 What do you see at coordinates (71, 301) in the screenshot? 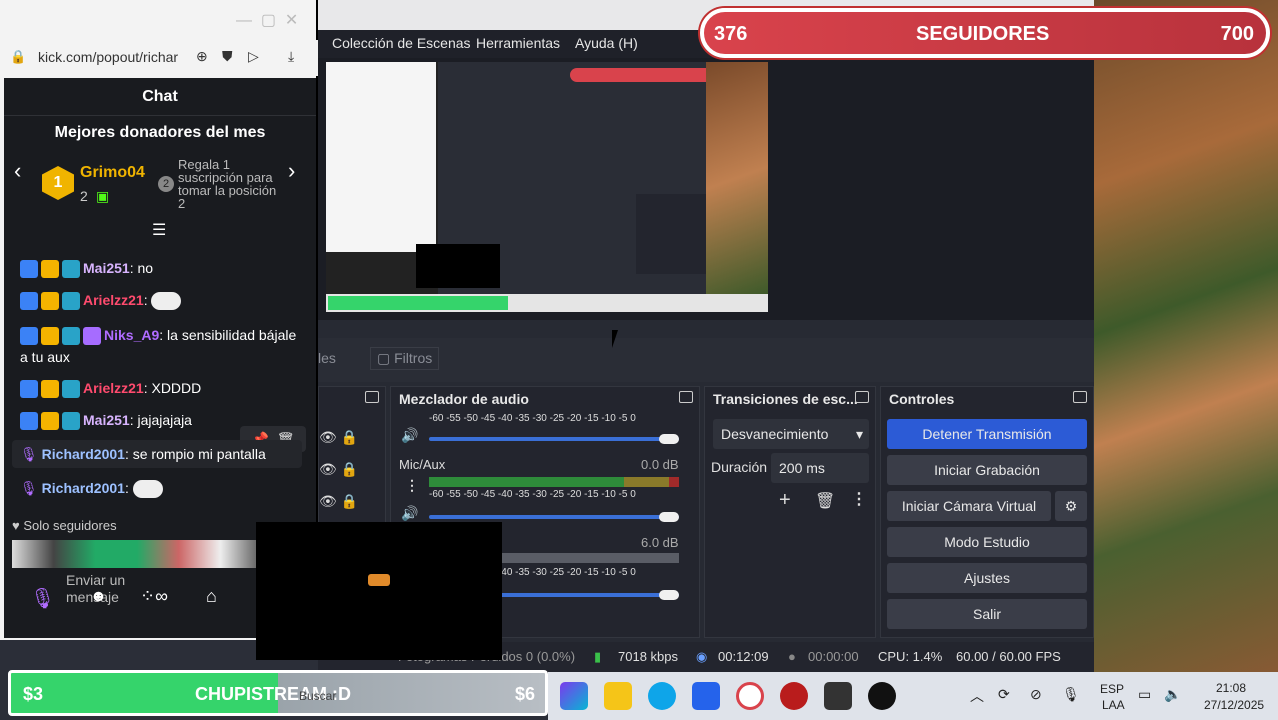
I see `subscriber-icon` at bounding box center [71, 301].